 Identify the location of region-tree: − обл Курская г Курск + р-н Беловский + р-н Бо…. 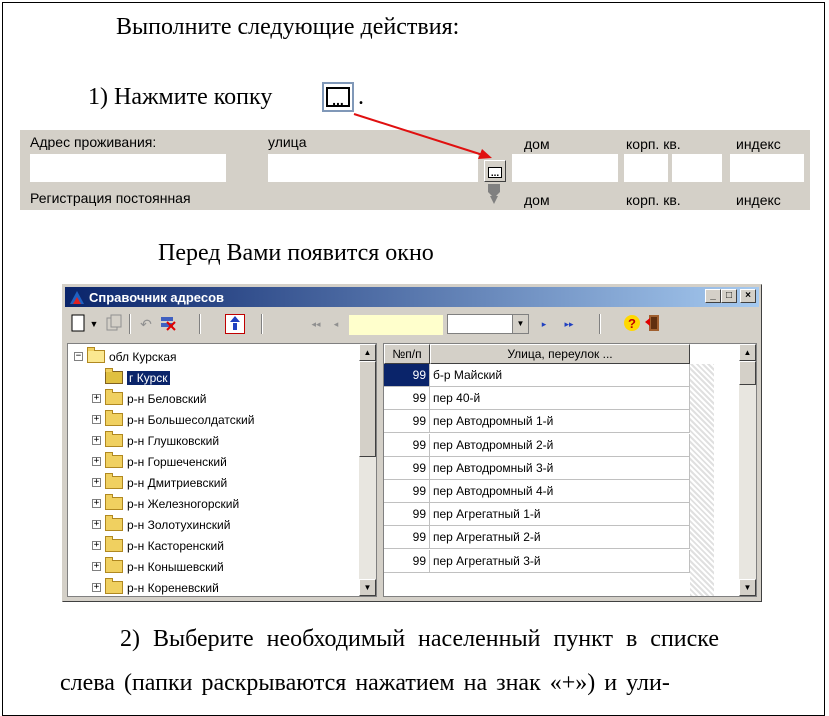
(222, 470).